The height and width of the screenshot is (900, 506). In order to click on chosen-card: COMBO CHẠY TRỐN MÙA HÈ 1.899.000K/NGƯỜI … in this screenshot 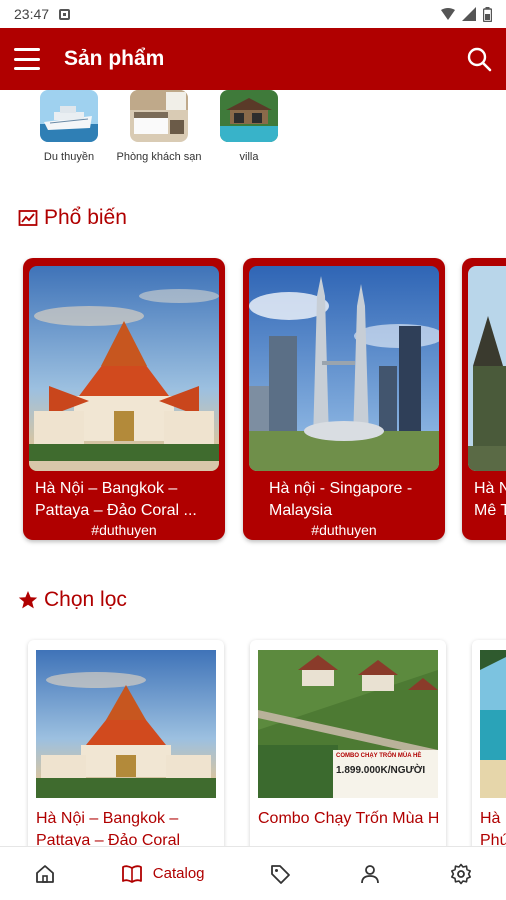, I will do `click(348, 743)`.